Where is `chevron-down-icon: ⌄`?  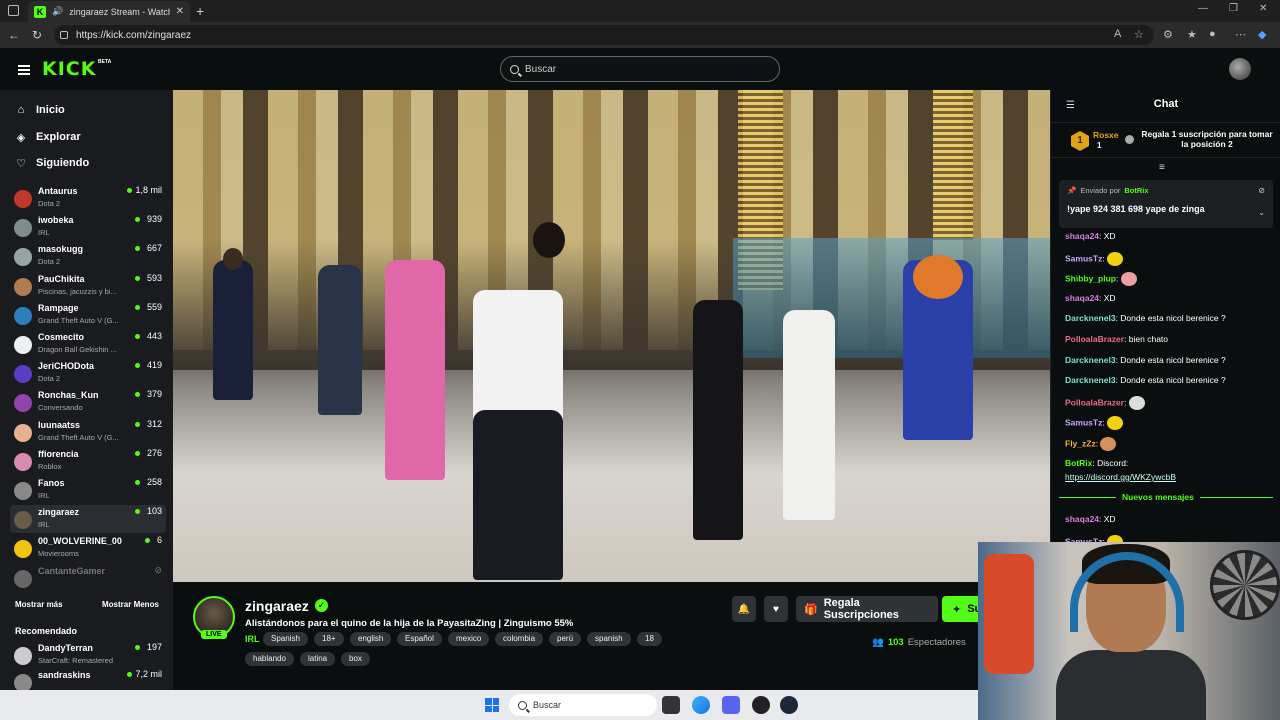 chevron-down-icon: ⌄ is located at coordinates (1261, 212).